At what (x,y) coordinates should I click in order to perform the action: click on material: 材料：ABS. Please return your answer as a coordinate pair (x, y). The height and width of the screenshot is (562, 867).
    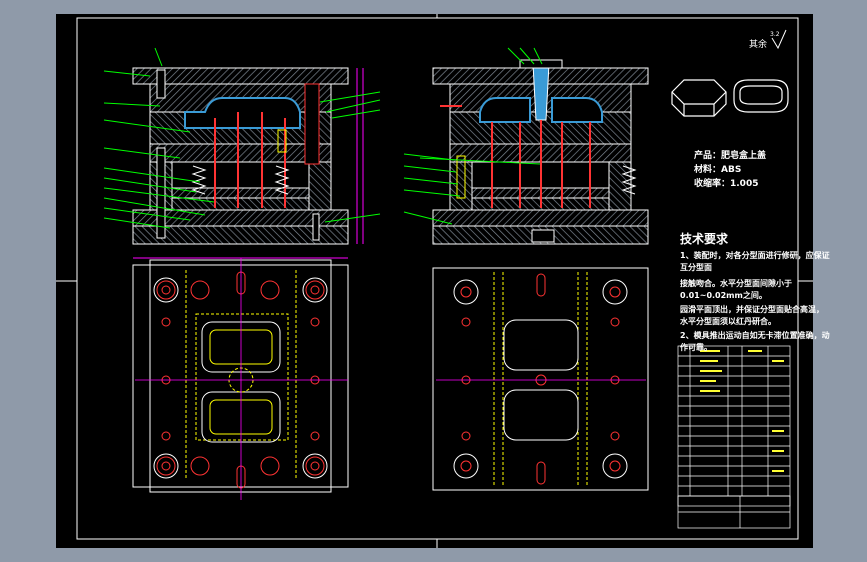
    Looking at the image, I should click on (718, 170).